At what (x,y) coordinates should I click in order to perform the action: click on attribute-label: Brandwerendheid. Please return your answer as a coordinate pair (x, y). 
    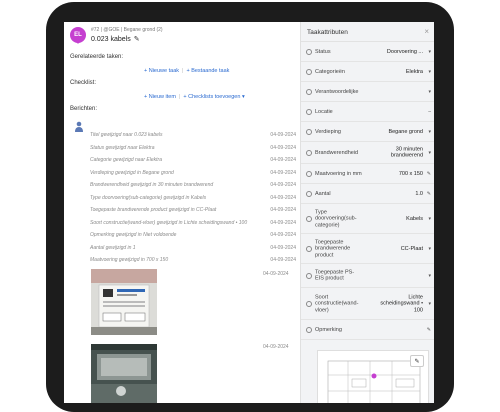
    Looking at the image, I should click on (337, 152).